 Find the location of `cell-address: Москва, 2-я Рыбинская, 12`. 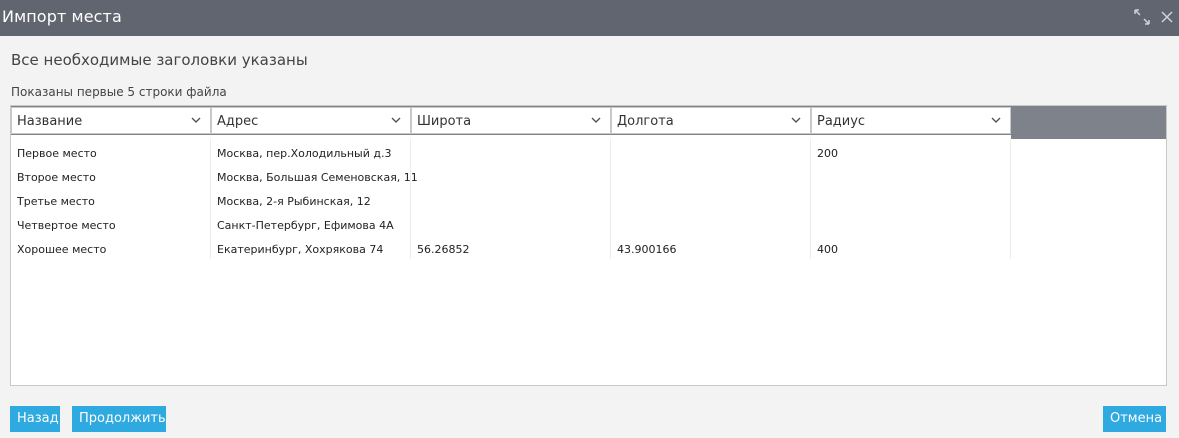

cell-address: Москва, 2-я Рыбинская, 12 is located at coordinates (294, 201).